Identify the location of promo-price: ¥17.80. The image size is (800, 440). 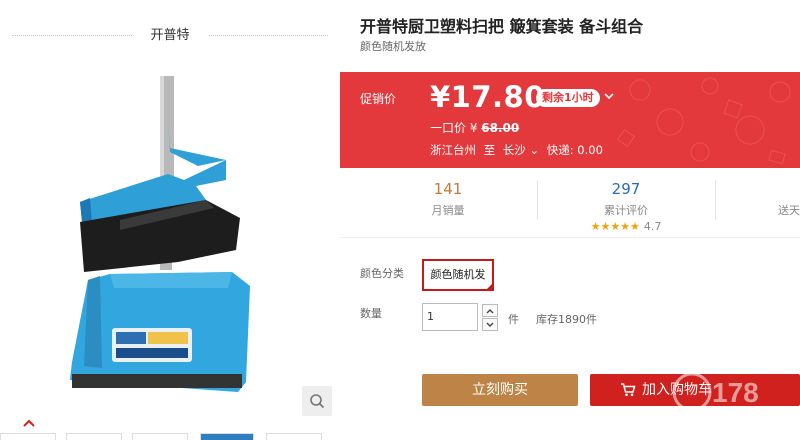
(487, 97).